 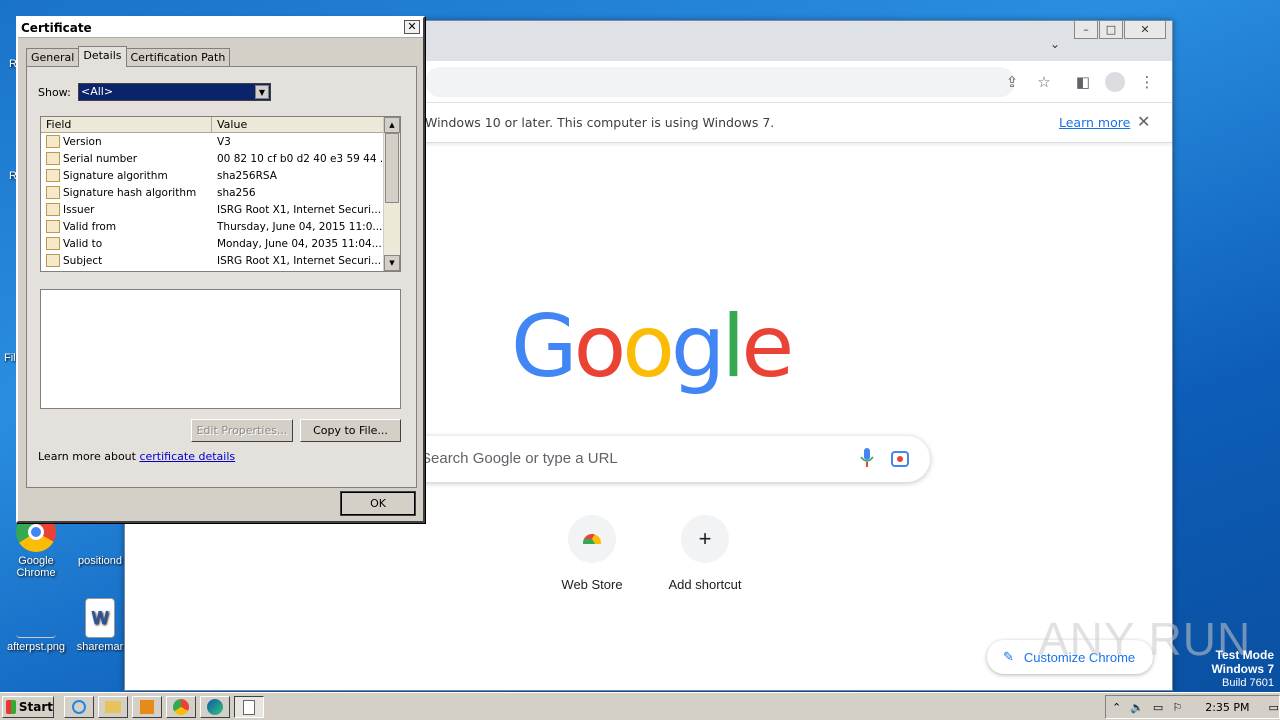 What do you see at coordinates (1044, 82) in the screenshot?
I see `bookmark-star-icon: ☆` at bounding box center [1044, 82].